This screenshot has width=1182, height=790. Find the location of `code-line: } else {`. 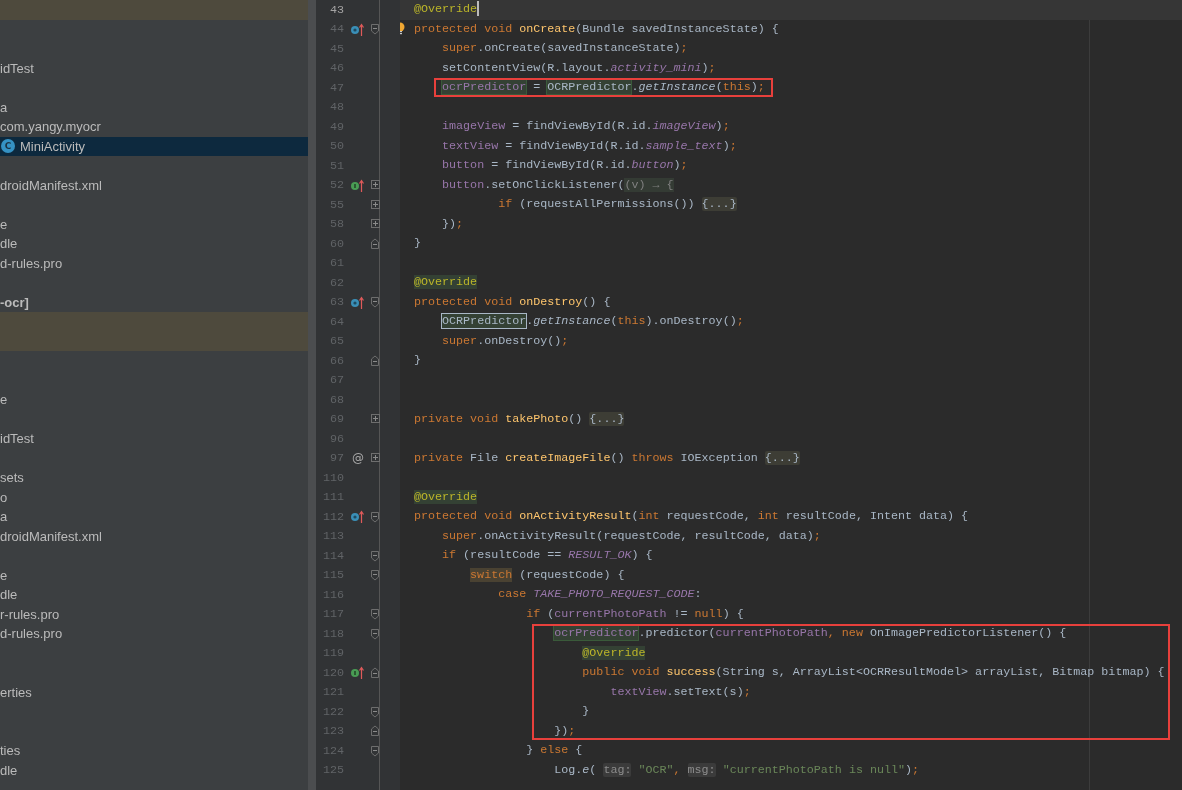

code-line: } else { is located at coordinates (554, 750).